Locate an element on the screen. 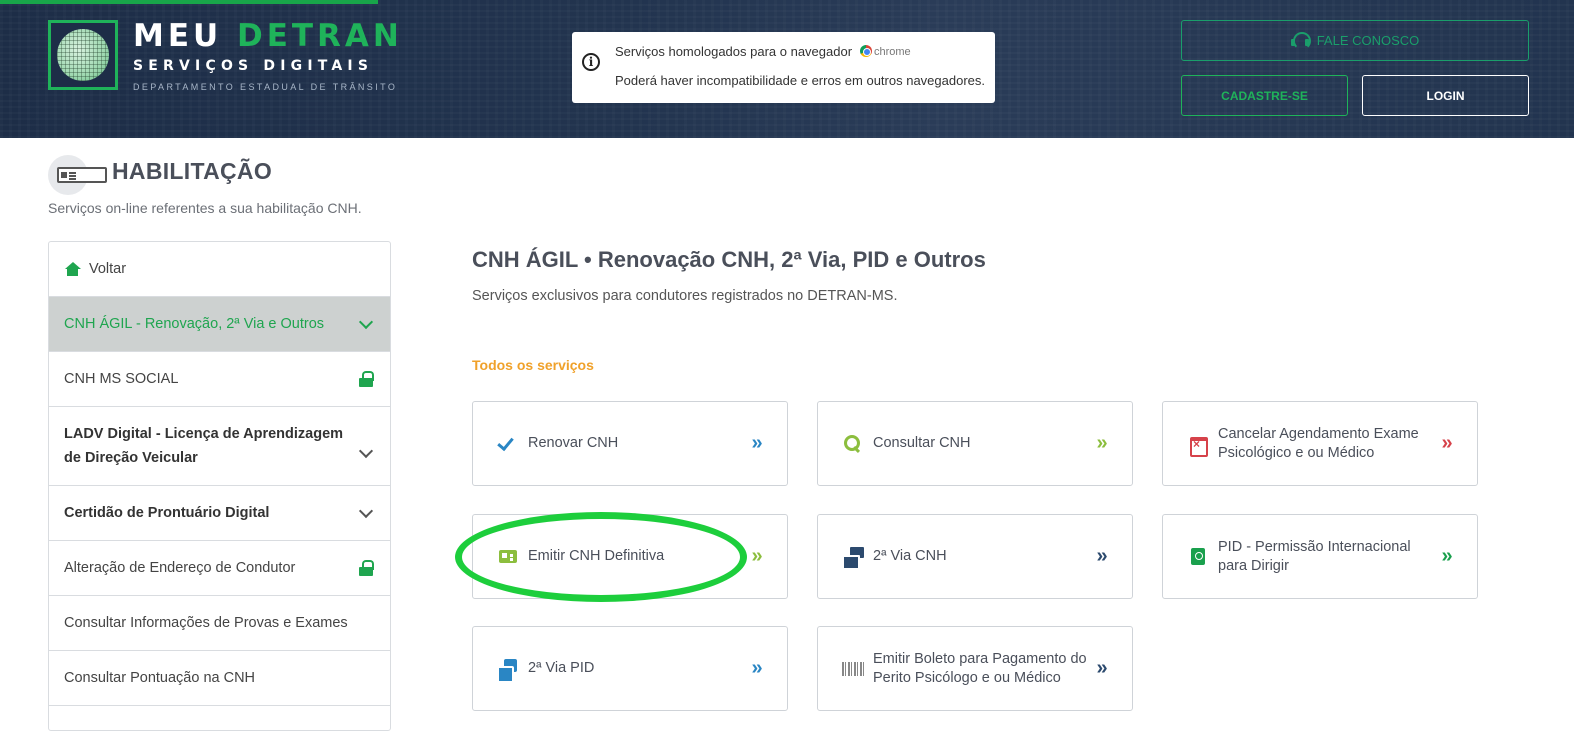 This screenshot has width=1574, height=731. brand-detran: DETRAN is located at coordinates (320, 36).